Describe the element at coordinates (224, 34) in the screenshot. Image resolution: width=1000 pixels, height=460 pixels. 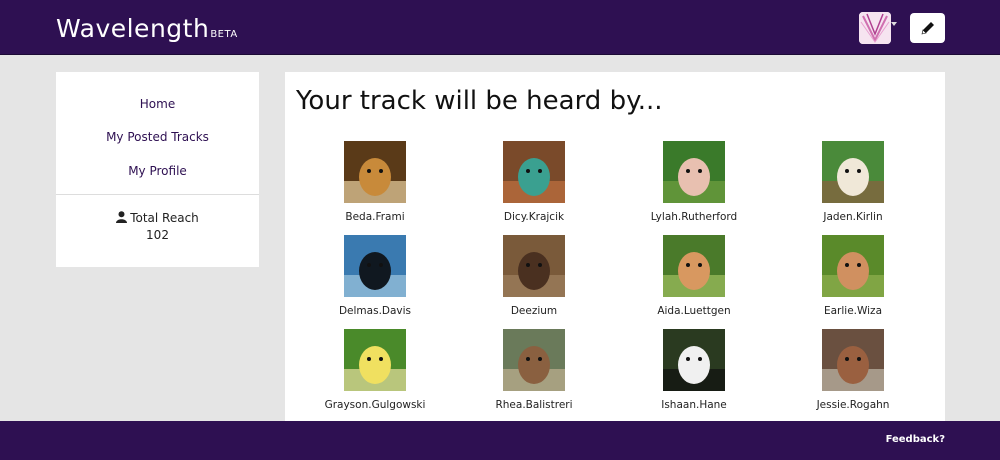
I see `beta-badge: BETA` at that location.